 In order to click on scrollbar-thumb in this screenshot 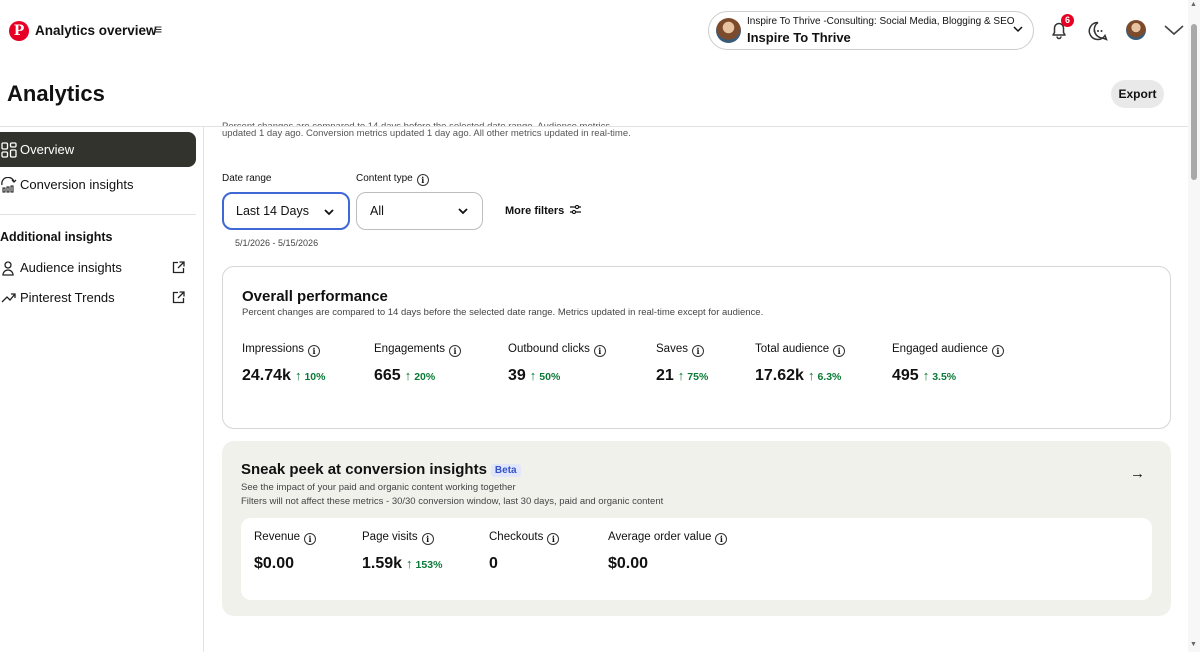, I will do `click(1194, 102)`.